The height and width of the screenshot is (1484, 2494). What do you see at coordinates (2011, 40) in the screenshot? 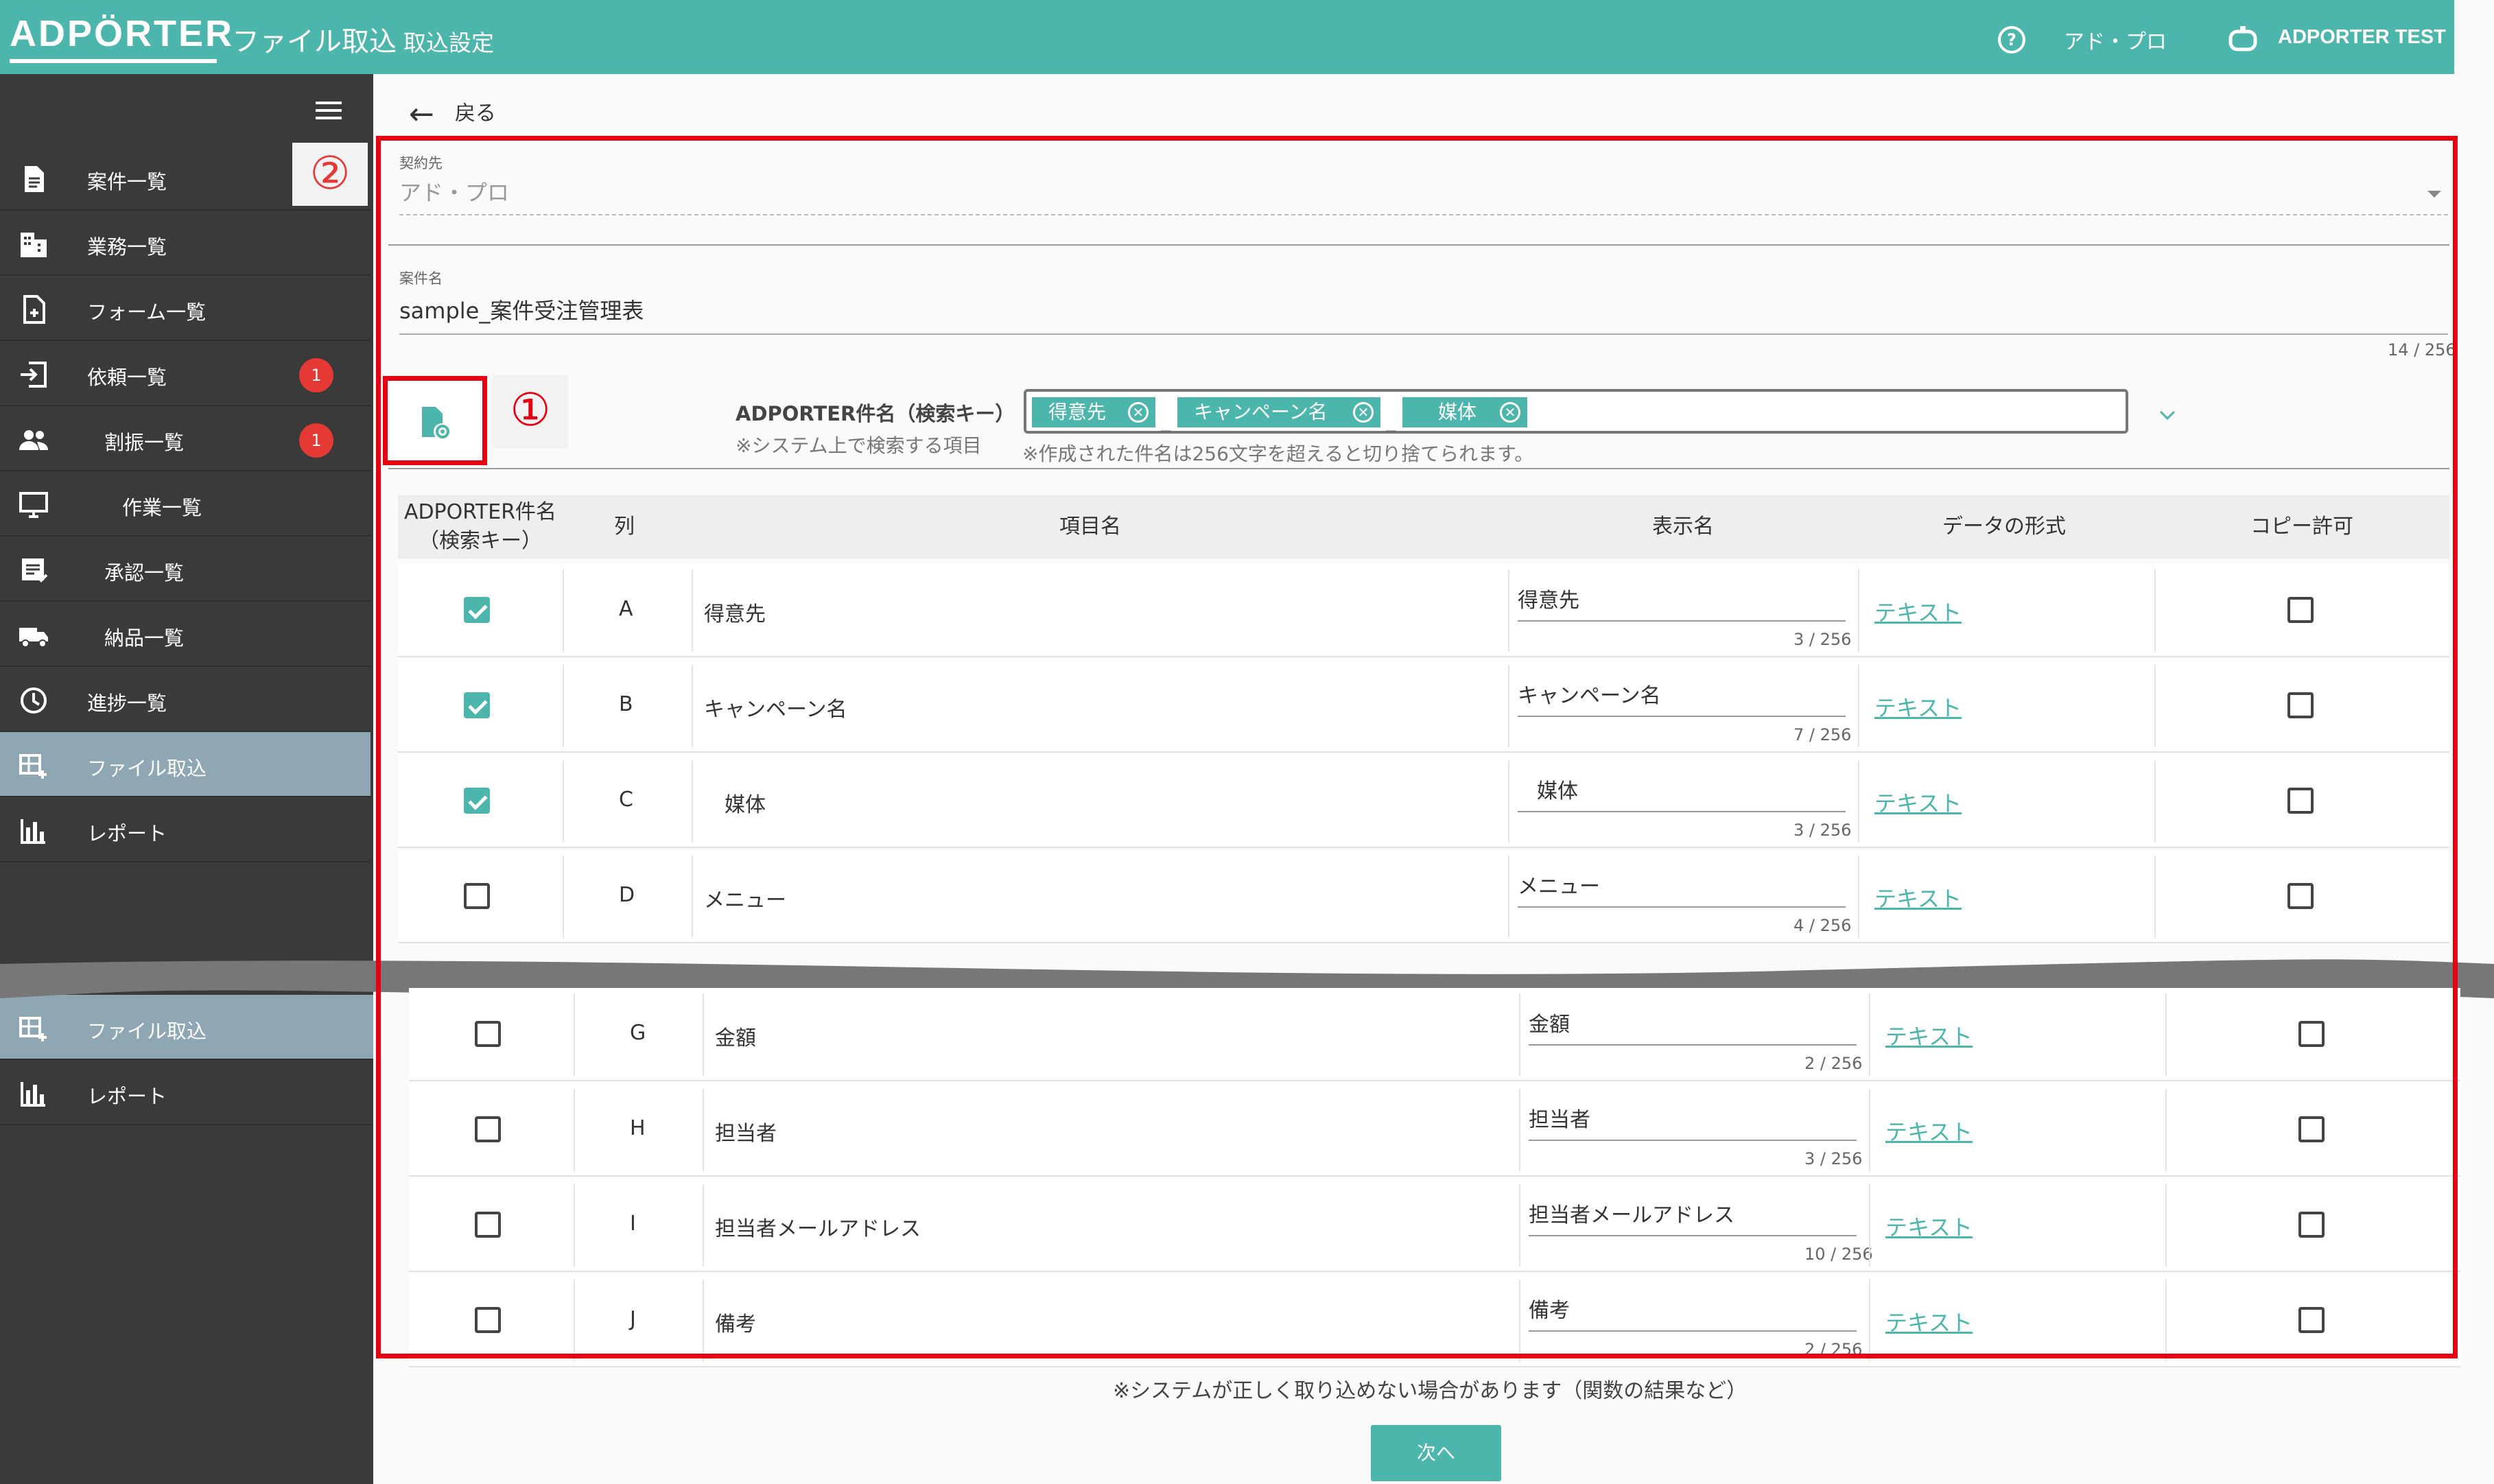
I see `help-icon: ?` at bounding box center [2011, 40].